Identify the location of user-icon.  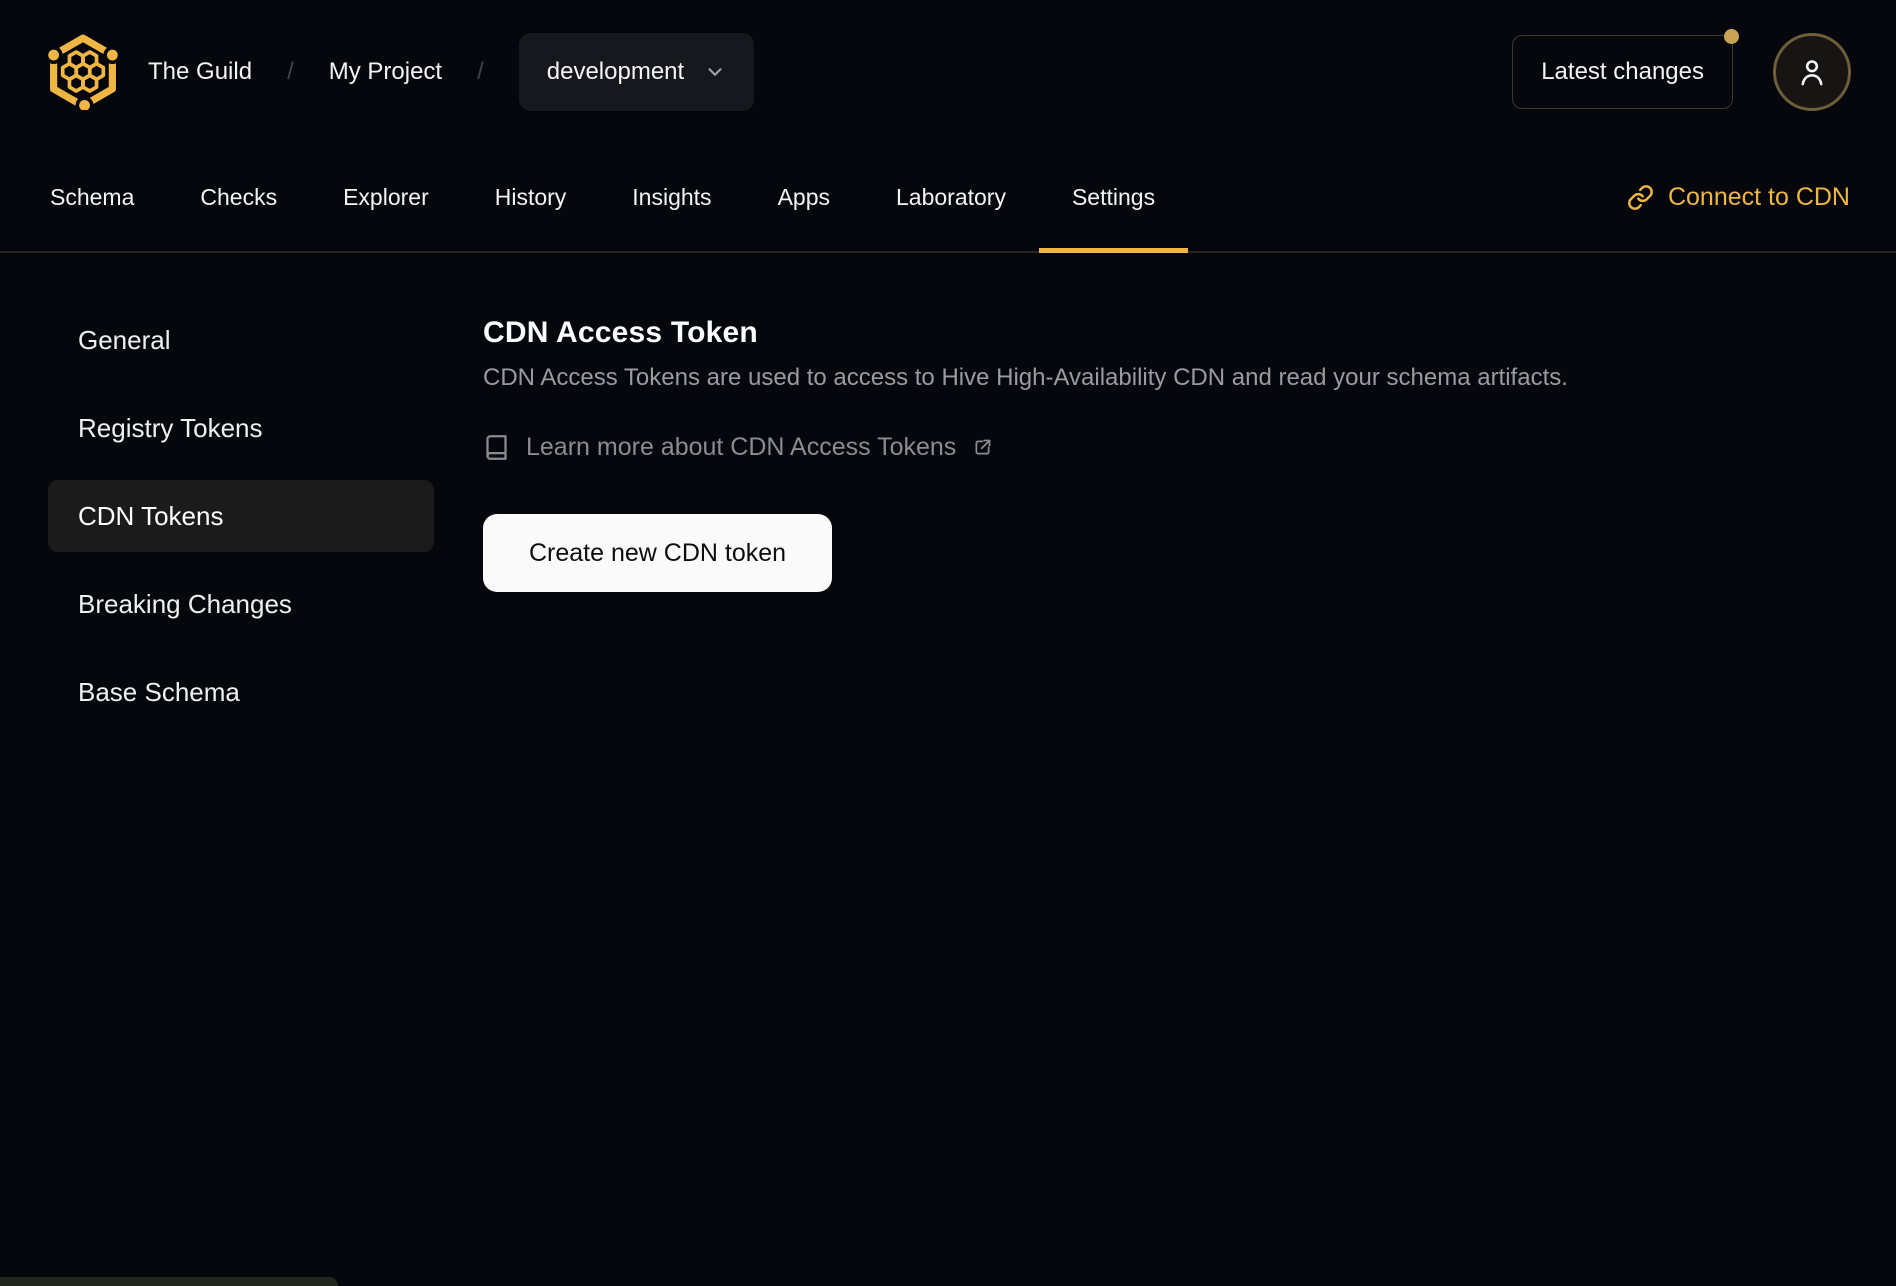
(1812, 73).